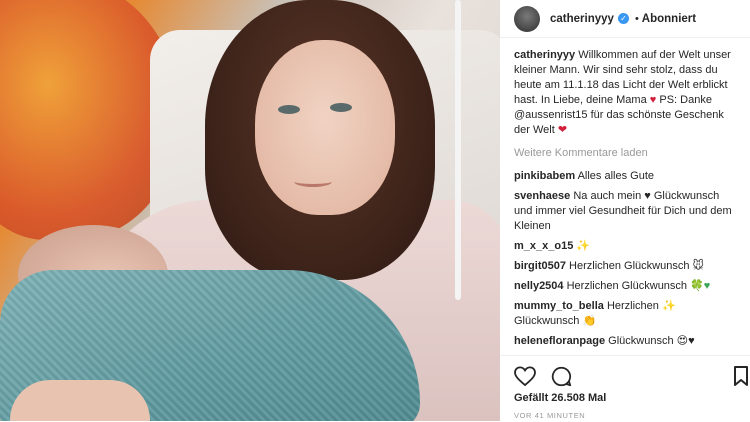 The width and height of the screenshot is (750, 422). I want to click on post-timestamp: VOR 41 MINUTEN, so click(550, 415).